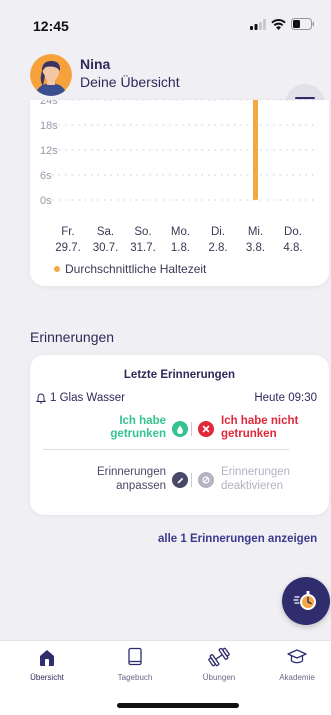 This screenshot has width=331, height=715. Describe the element at coordinates (130, 82) in the screenshot. I see `page-subtitle: Deine Übersicht` at that location.